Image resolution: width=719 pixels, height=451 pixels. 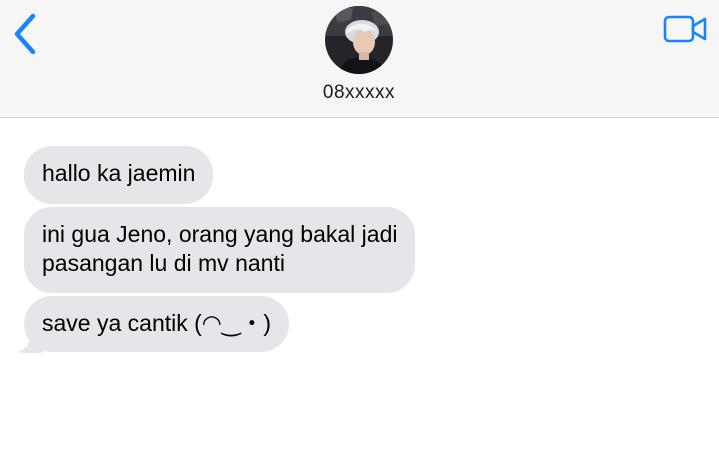 I want to click on facetime-video-button, so click(x=686, y=29).